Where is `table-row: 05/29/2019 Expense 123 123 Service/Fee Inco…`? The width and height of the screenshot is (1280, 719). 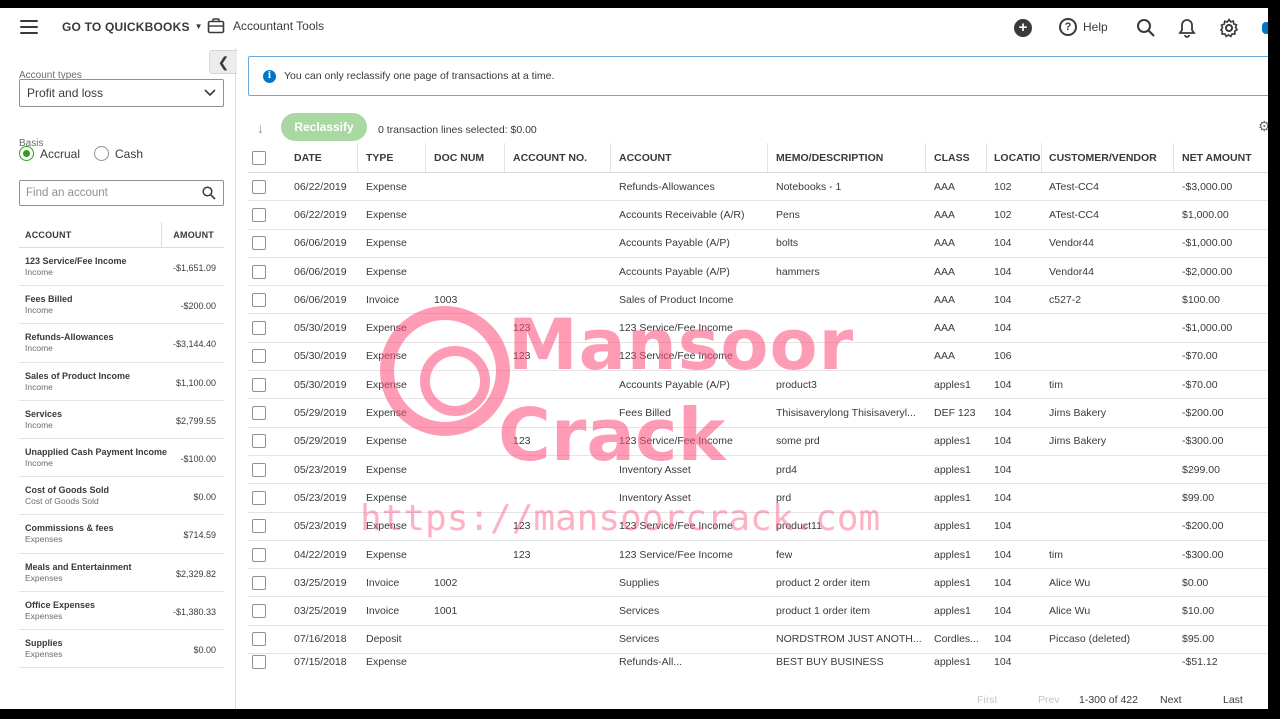 table-row: 05/29/2019 Expense 123 123 Service/Fee Inco… is located at coordinates (758, 442).